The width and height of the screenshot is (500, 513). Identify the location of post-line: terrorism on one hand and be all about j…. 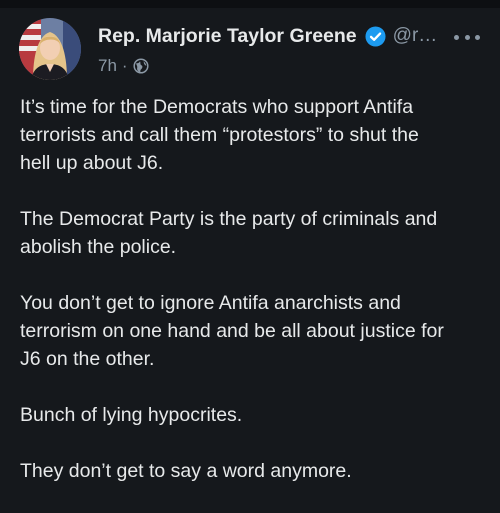
(232, 331).